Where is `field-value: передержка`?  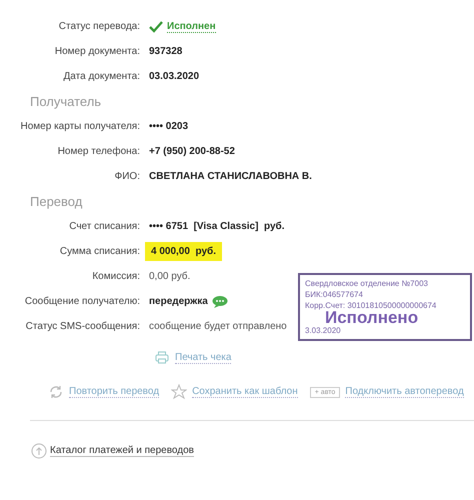
field-value: передержка is located at coordinates (178, 301).